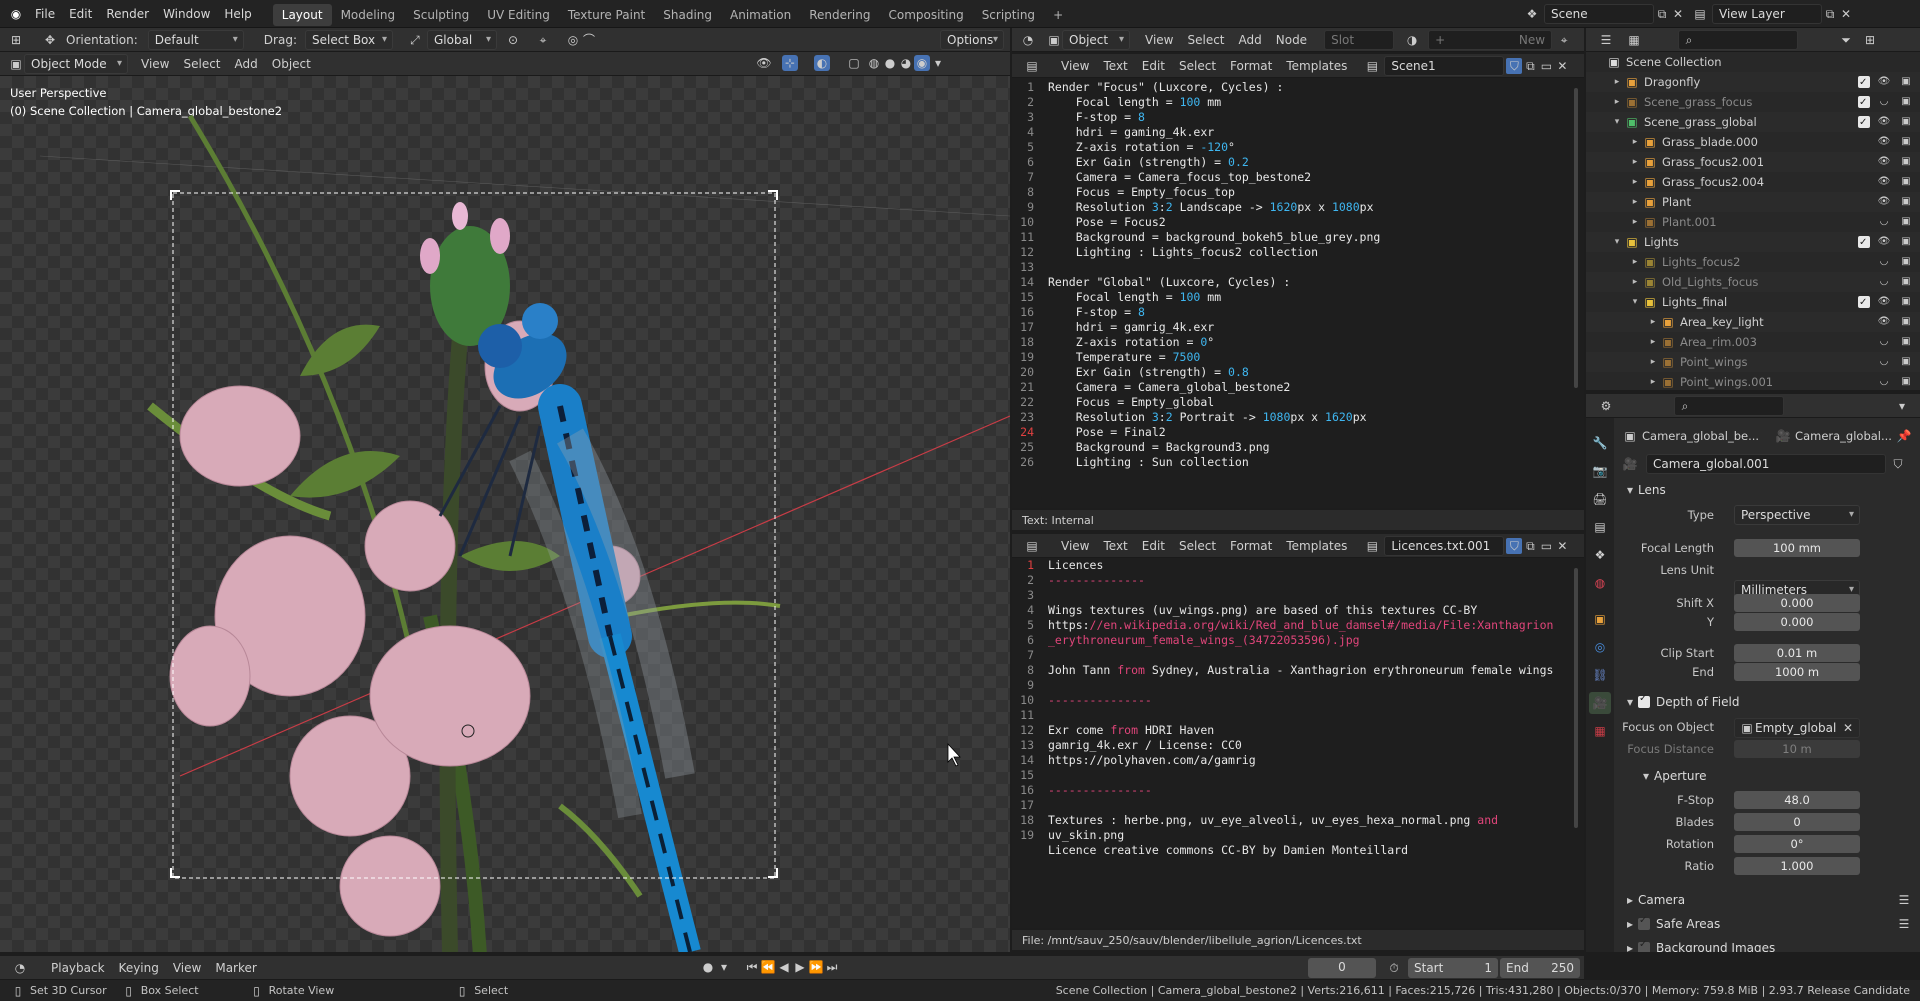 This screenshot has height=1001, width=1920. What do you see at coordinates (760, 15) in the screenshot?
I see `tab-animation: Animation` at bounding box center [760, 15].